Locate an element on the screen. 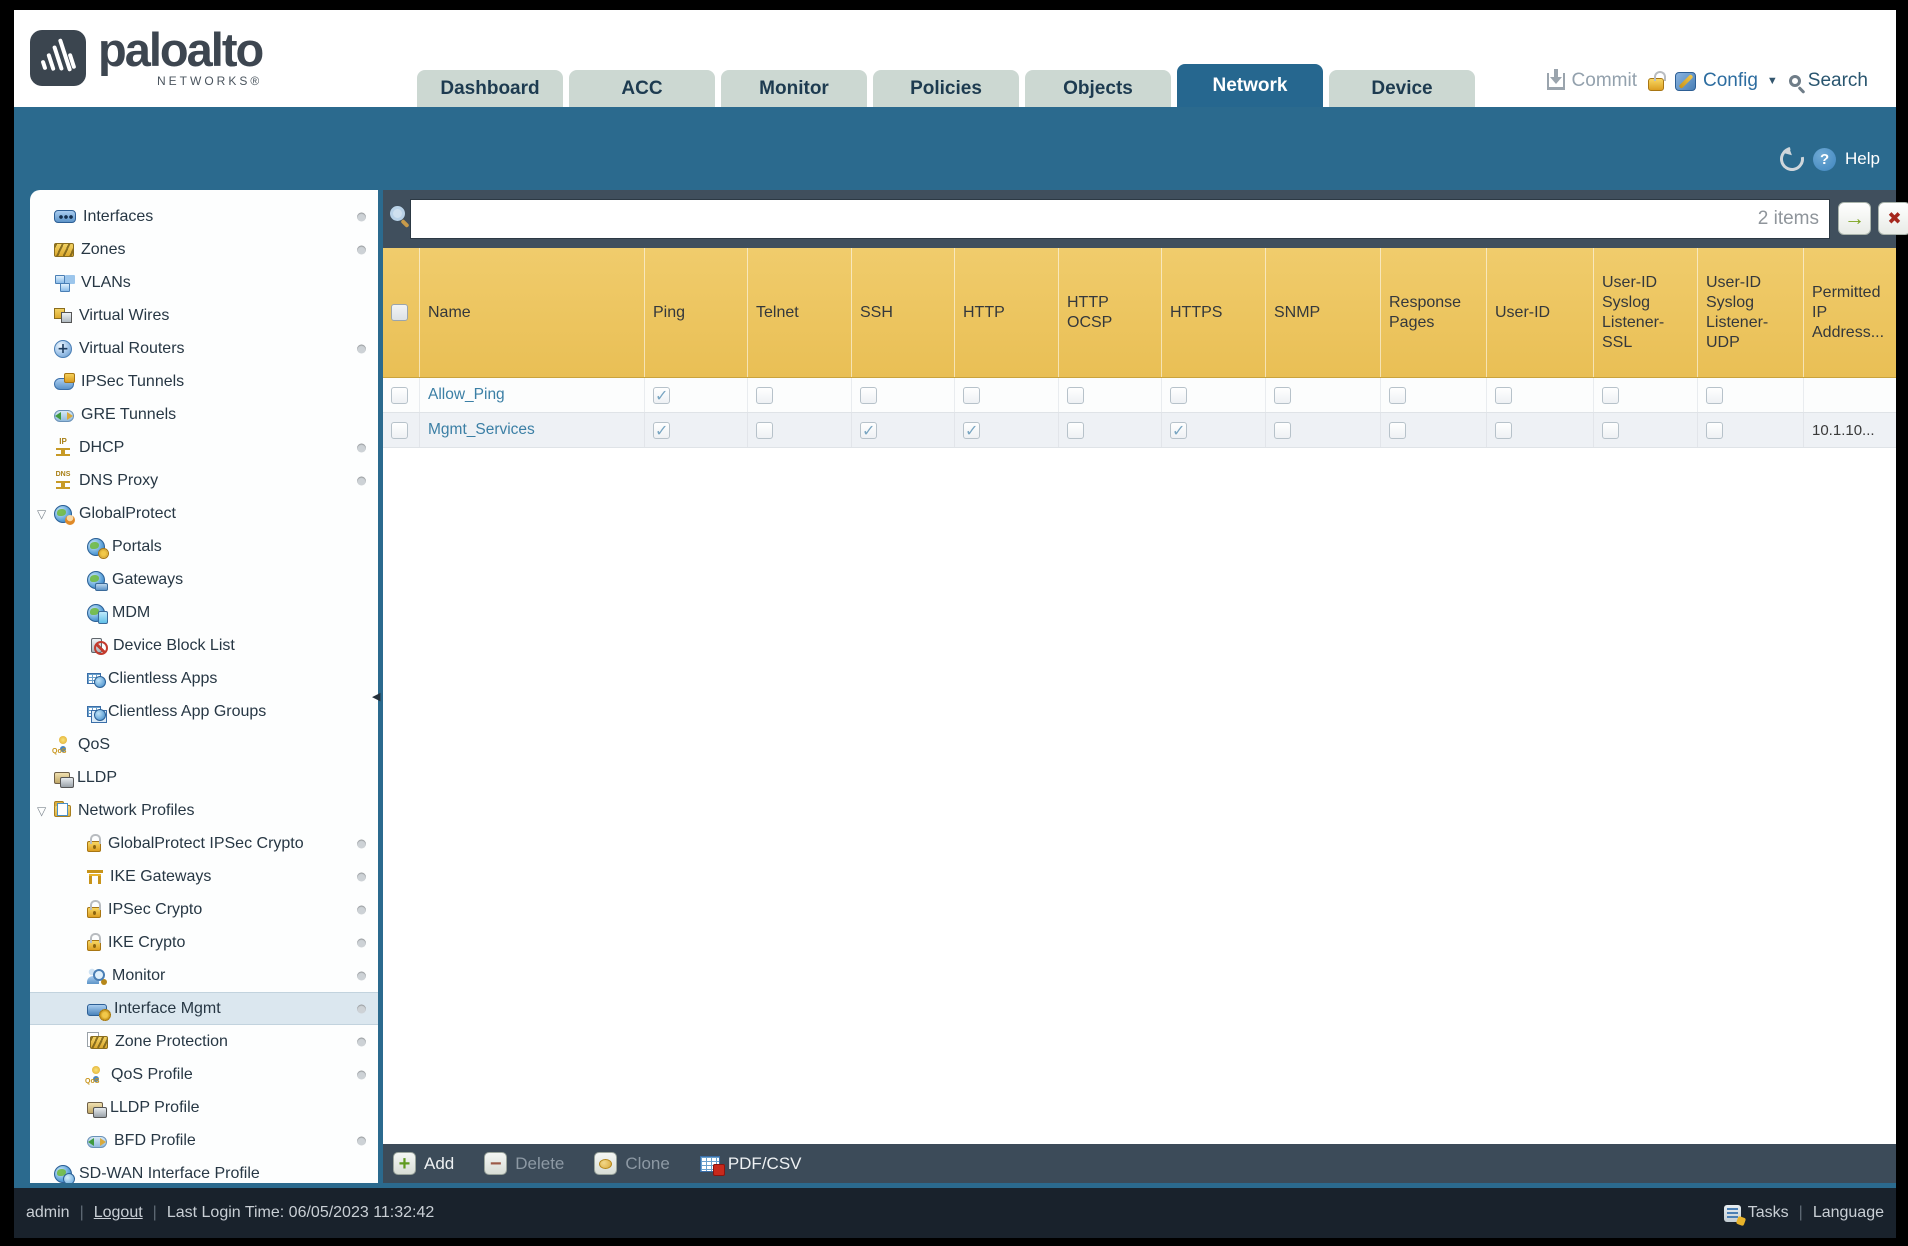 This screenshot has height=1246, width=1908. delete-button: − Delete is located at coordinates (524, 1163).